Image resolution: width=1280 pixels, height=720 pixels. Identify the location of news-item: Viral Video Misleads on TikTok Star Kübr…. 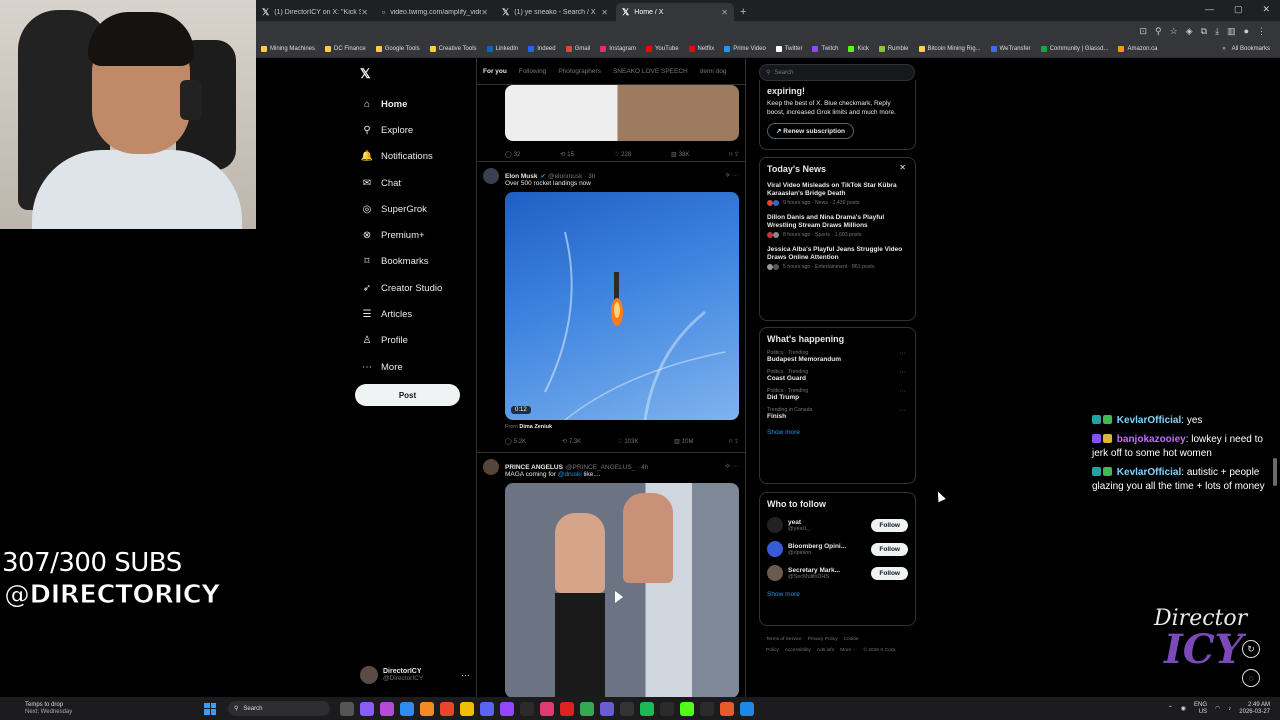
(837, 194).